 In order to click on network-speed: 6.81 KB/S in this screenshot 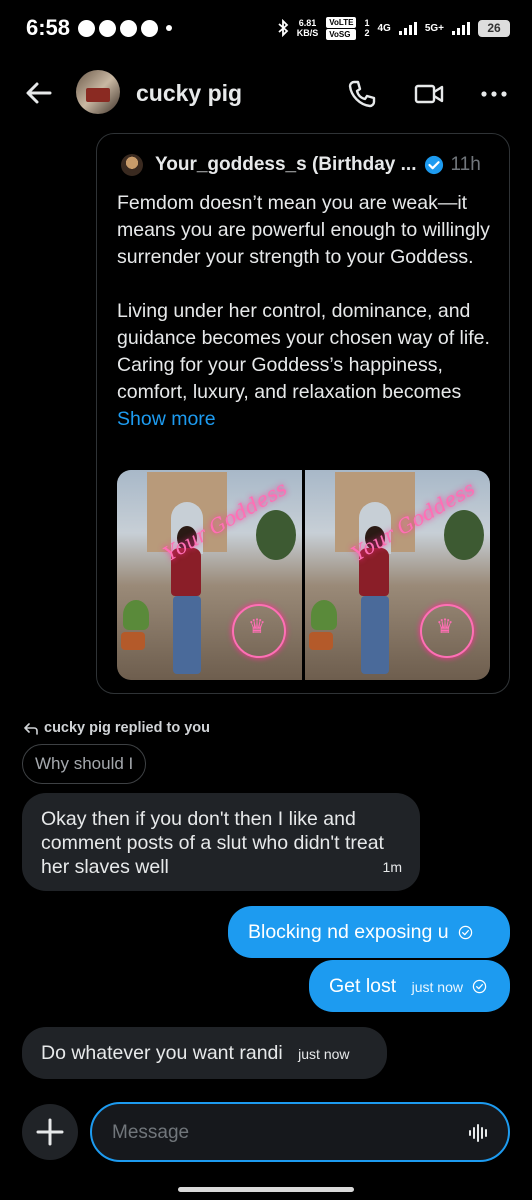, I will do `click(307, 28)`.